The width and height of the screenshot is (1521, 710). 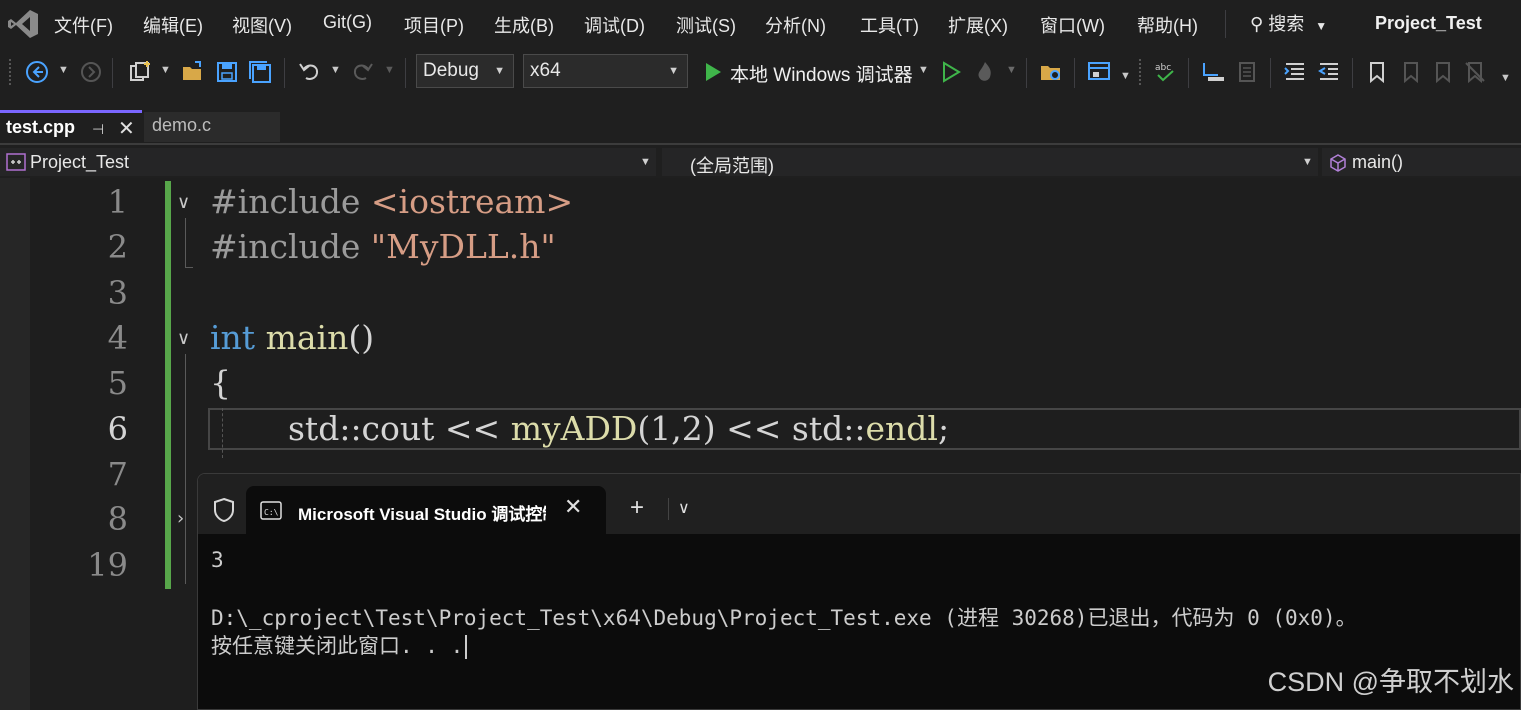 I want to click on menu-extensions: 扩展(X), so click(x=978, y=25).